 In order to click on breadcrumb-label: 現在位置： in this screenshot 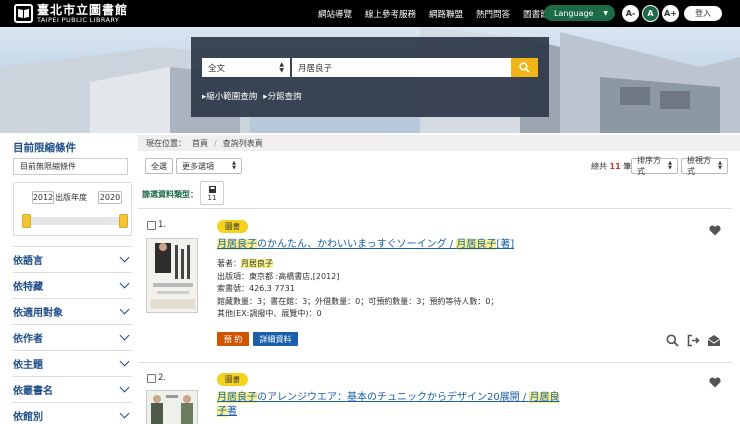, I will do `click(166, 143)`.